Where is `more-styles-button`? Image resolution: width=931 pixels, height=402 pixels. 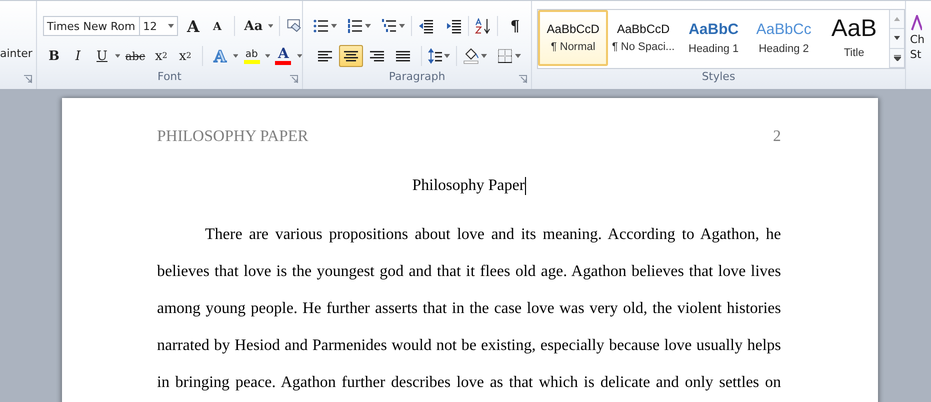
more-styles-button is located at coordinates (897, 58).